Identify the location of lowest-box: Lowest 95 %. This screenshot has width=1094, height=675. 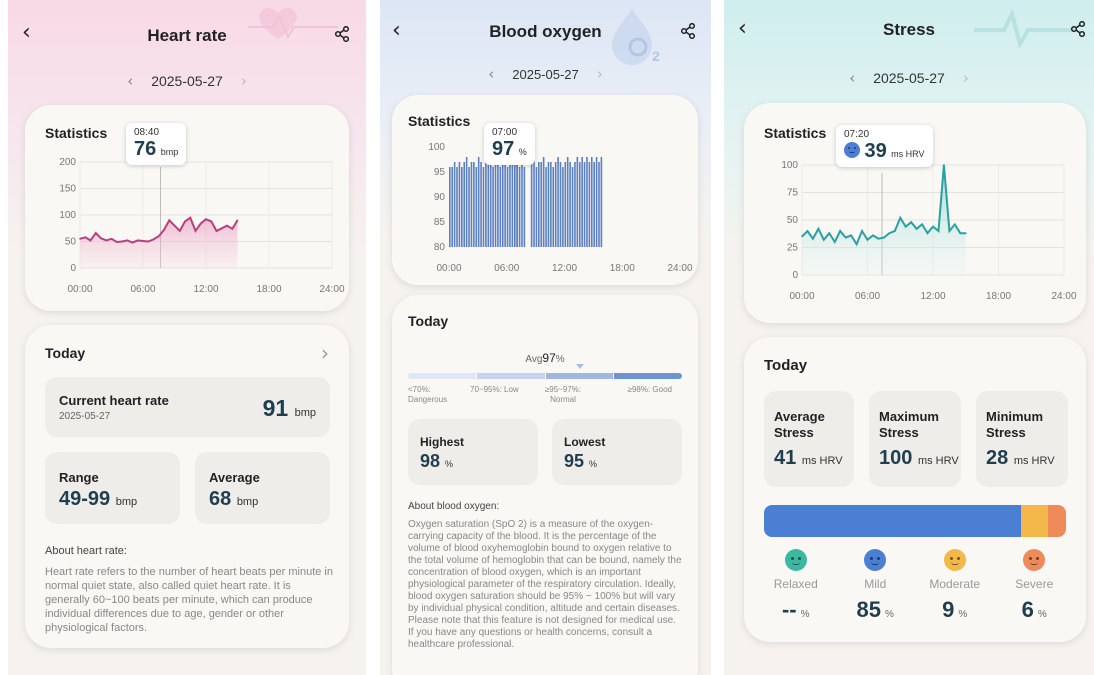
(617, 452).